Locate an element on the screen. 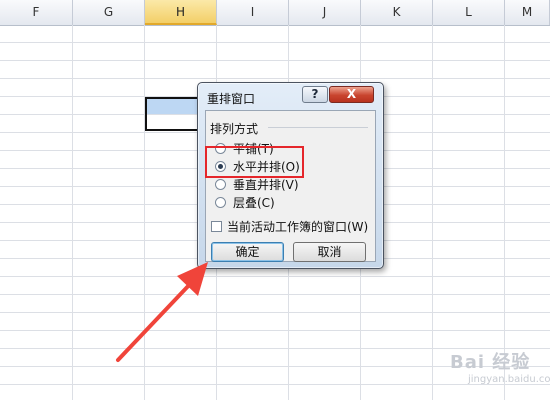 This screenshot has width=550, height=400. watermark-text: Bai 经验 is located at coordinates (490, 362).